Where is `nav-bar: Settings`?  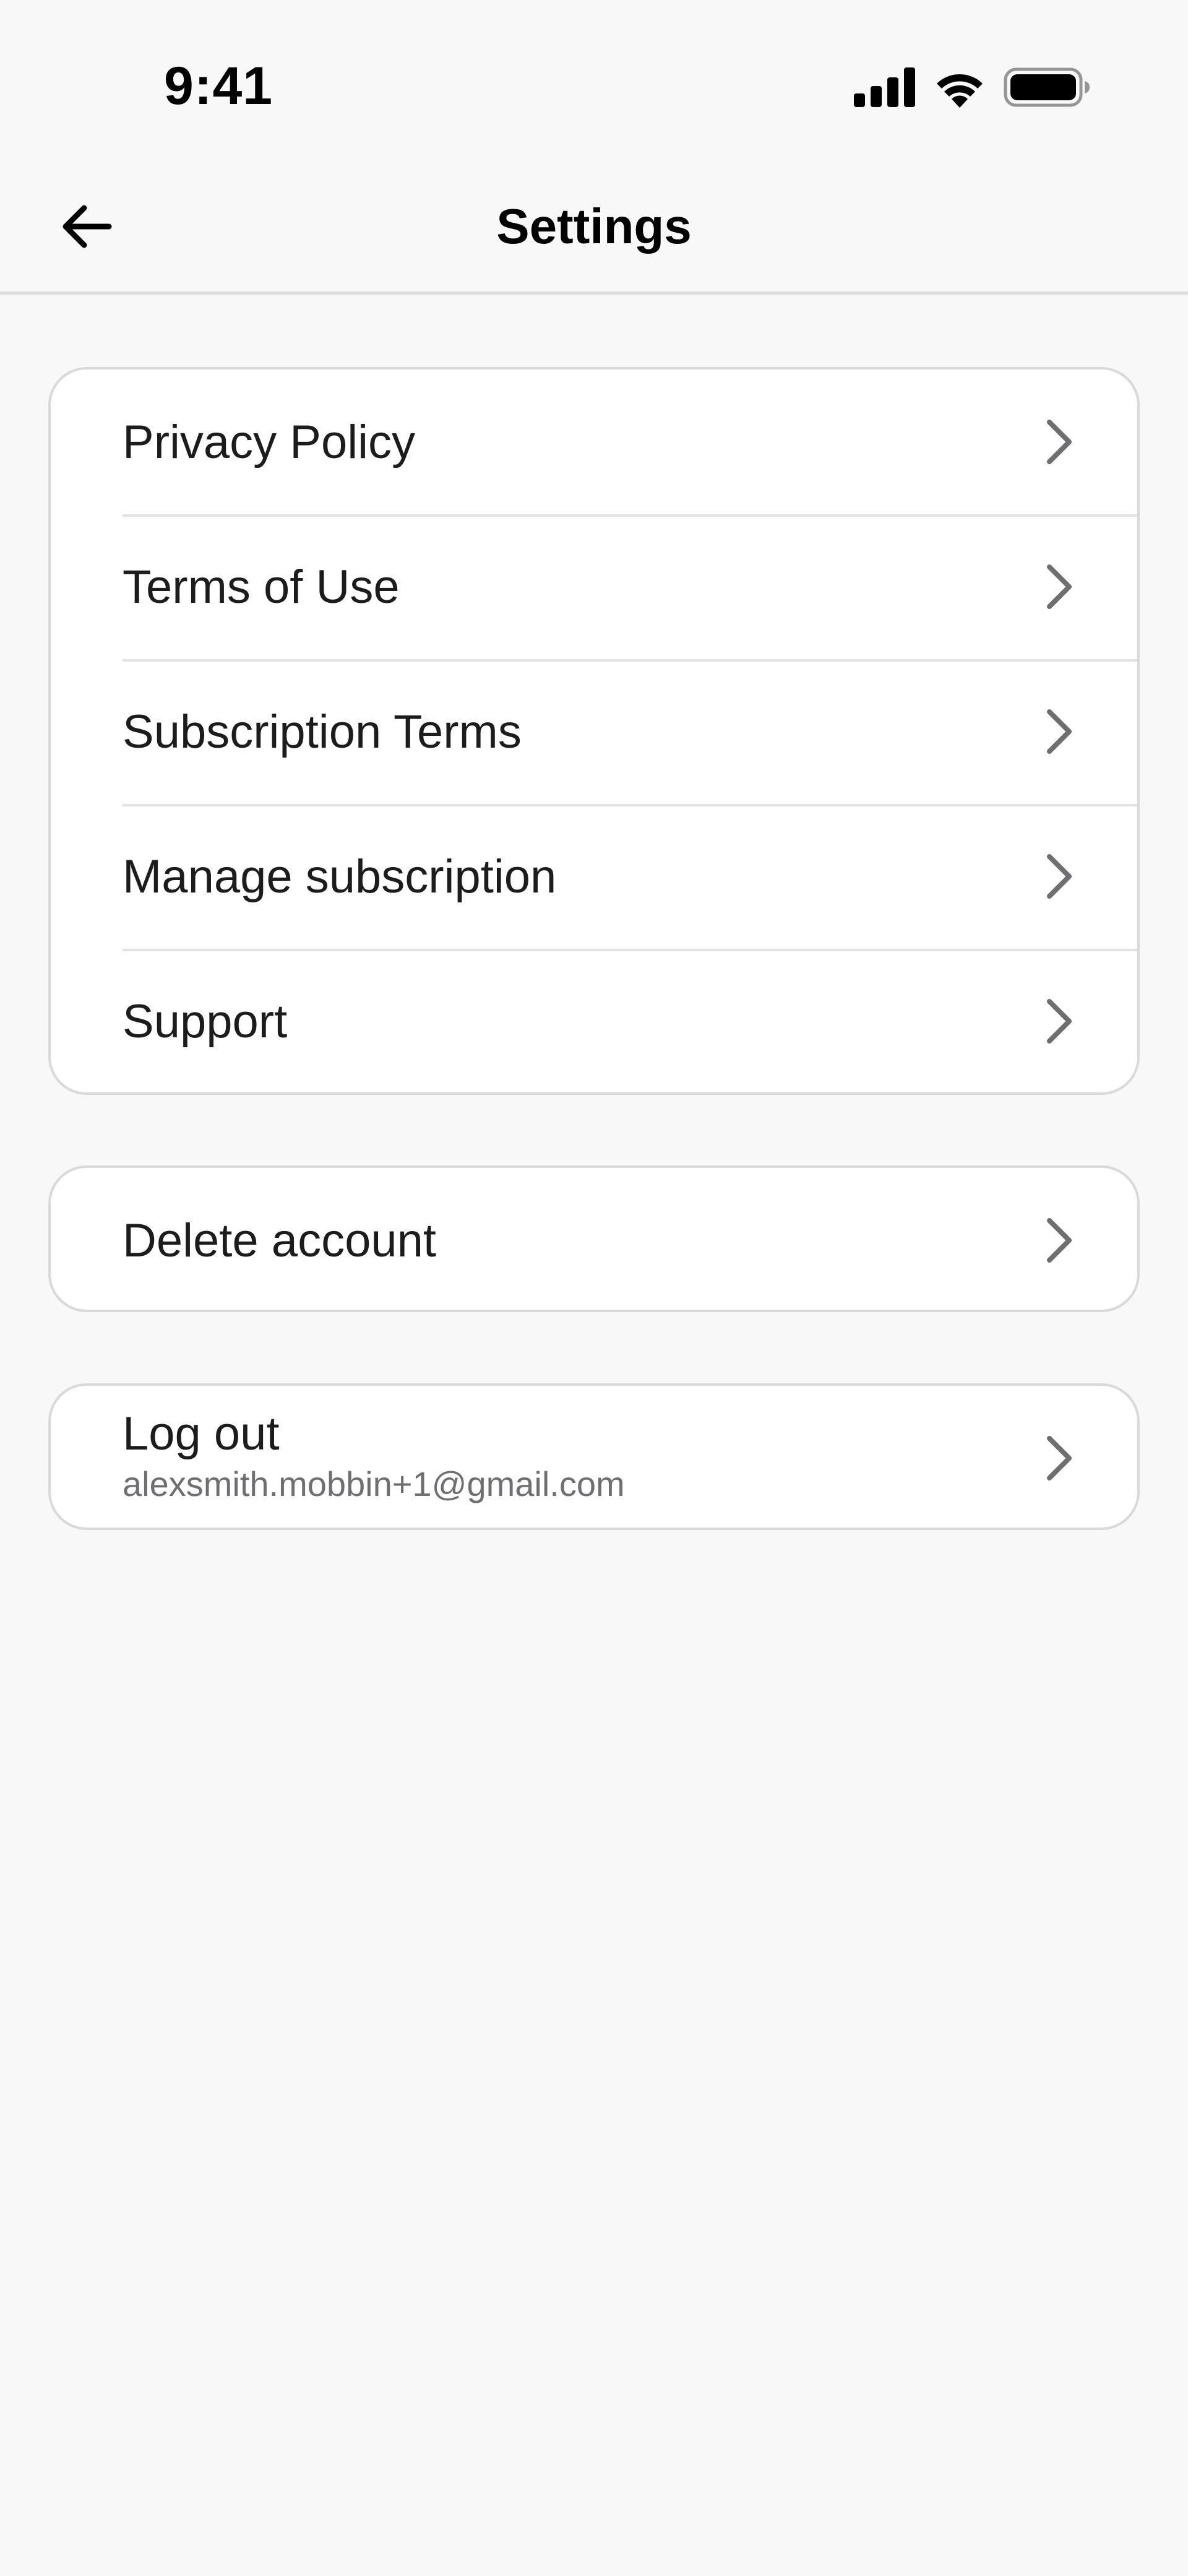
nav-bar: Settings is located at coordinates (594, 228).